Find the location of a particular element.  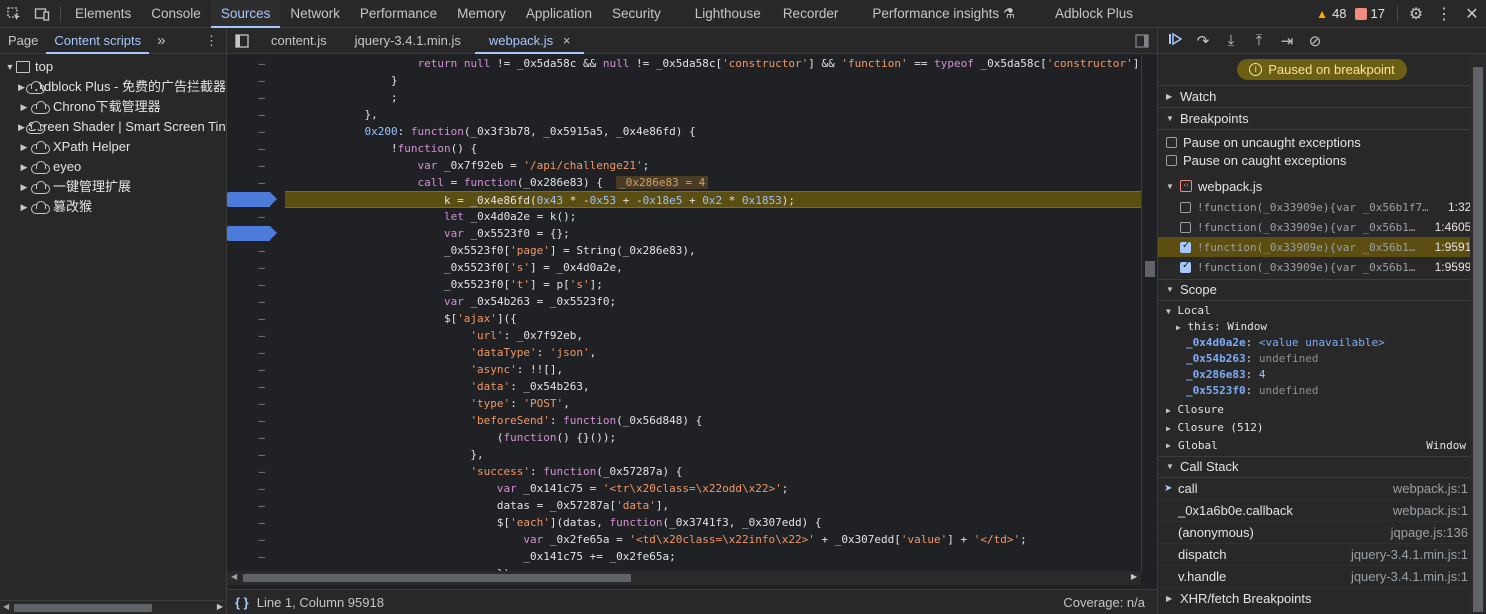

tree-item-extension: ▶ XPath Helper is located at coordinates (113, 147).